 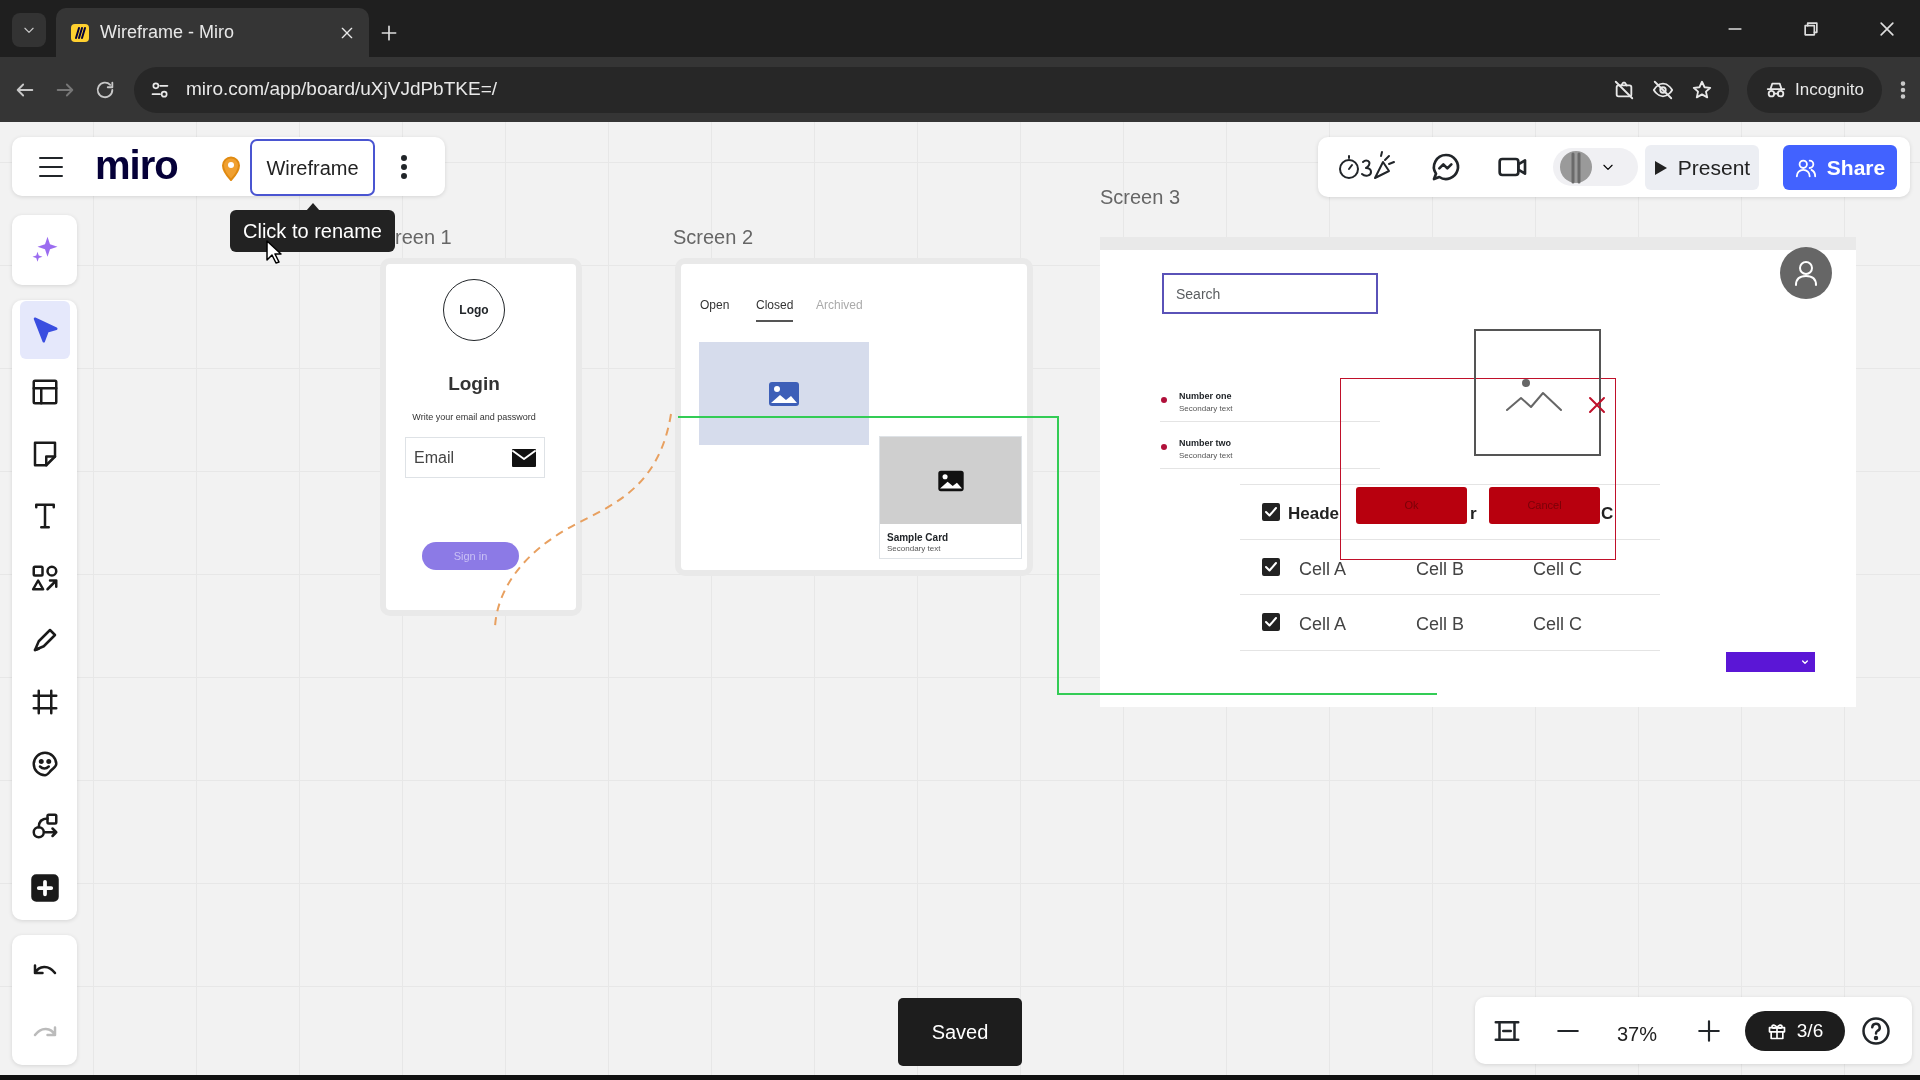 What do you see at coordinates (313, 207) in the screenshot?
I see `tooltip-arrow-icon` at bounding box center [313, 207].